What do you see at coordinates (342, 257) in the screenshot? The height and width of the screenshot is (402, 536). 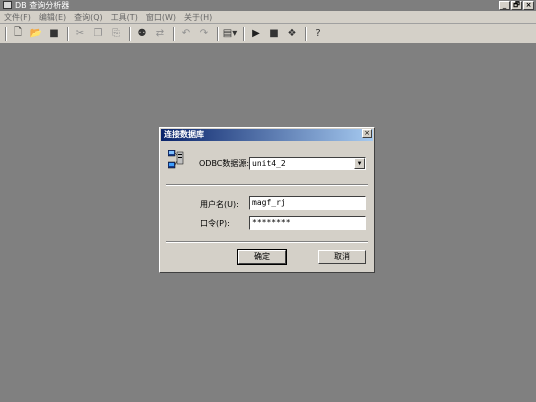 I see `cancel-button: 取消` at bounding box center [342, 257].